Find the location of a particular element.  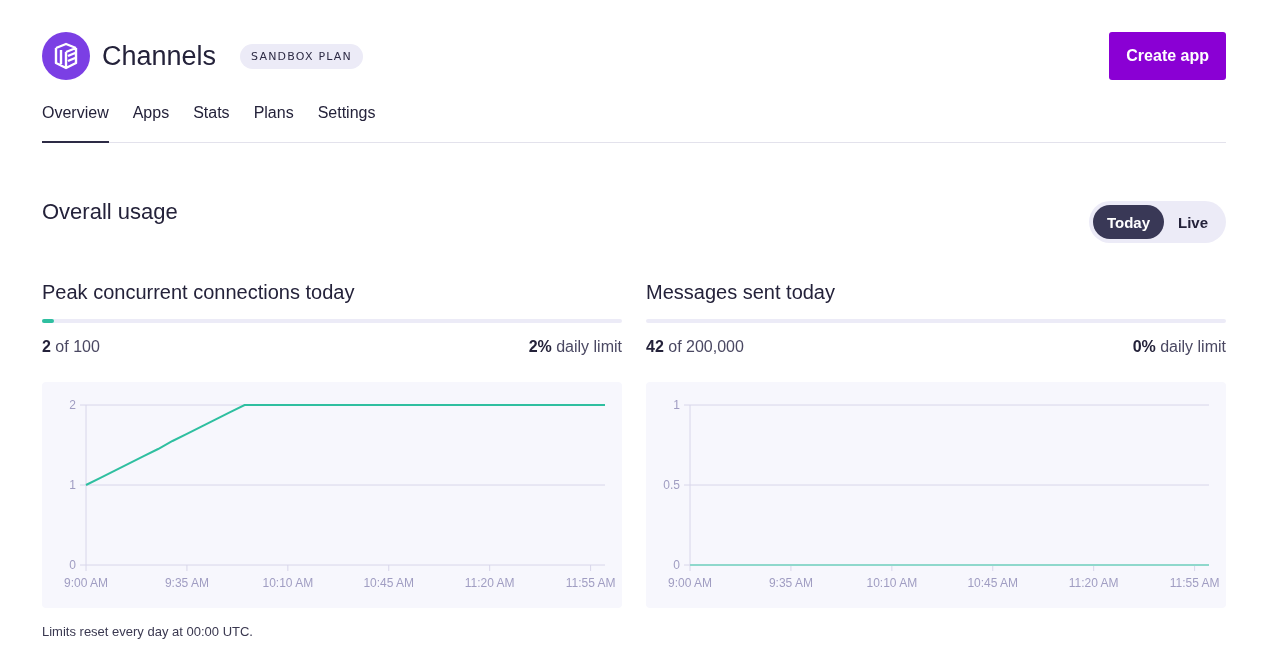

nav-tab: Settings is located at coordinates (346, 118).